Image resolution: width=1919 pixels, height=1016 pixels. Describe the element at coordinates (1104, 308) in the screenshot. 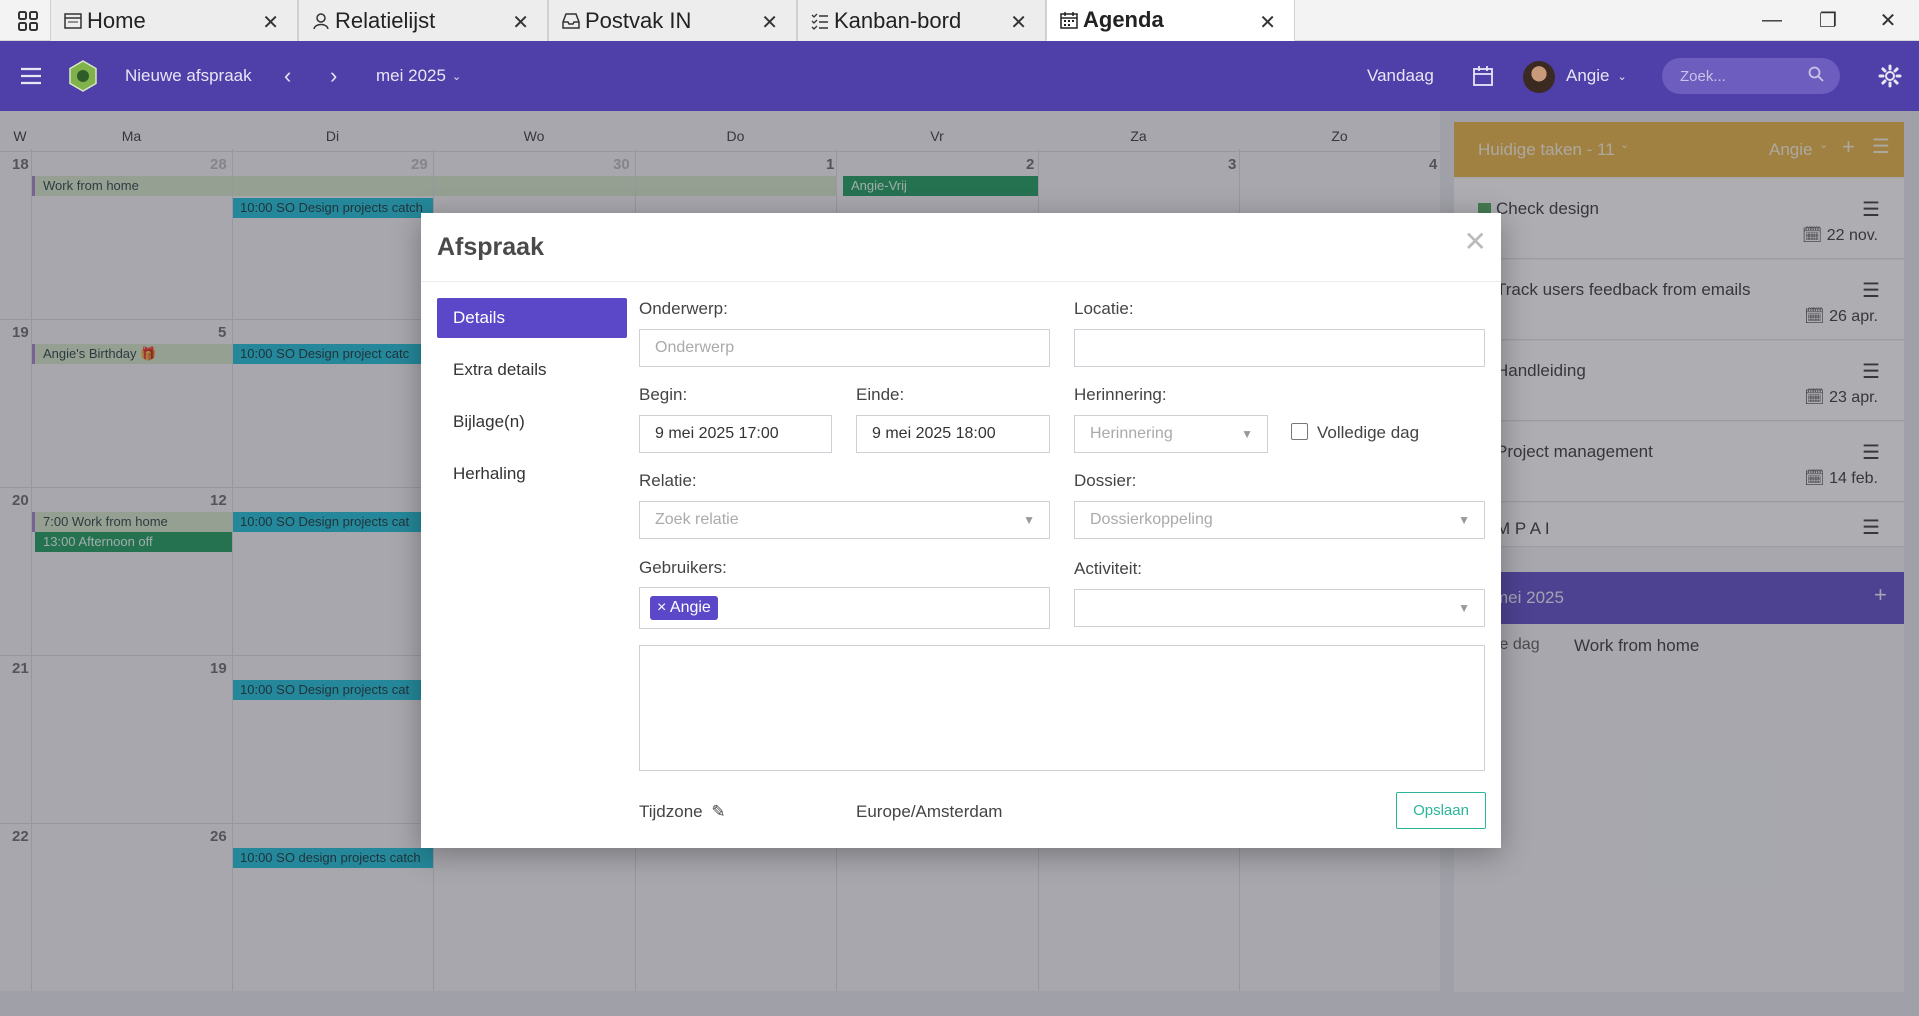

I see `location-label: Locatie:` at that location.